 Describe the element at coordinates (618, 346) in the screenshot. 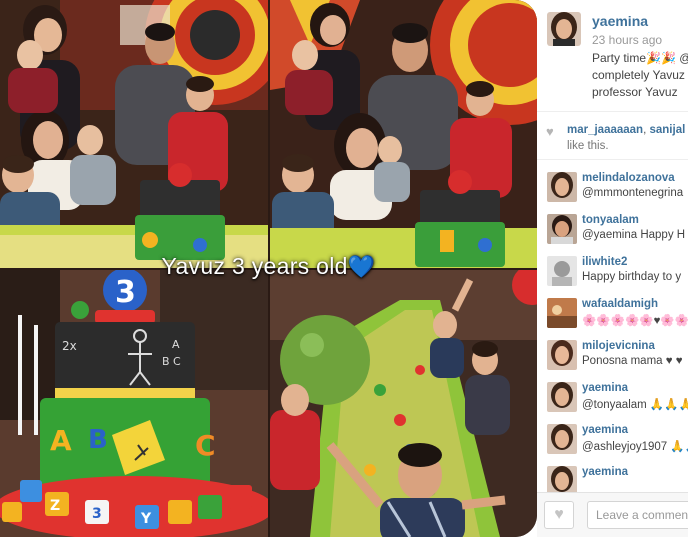

I see `comment-username: milojevicnina` at that location.